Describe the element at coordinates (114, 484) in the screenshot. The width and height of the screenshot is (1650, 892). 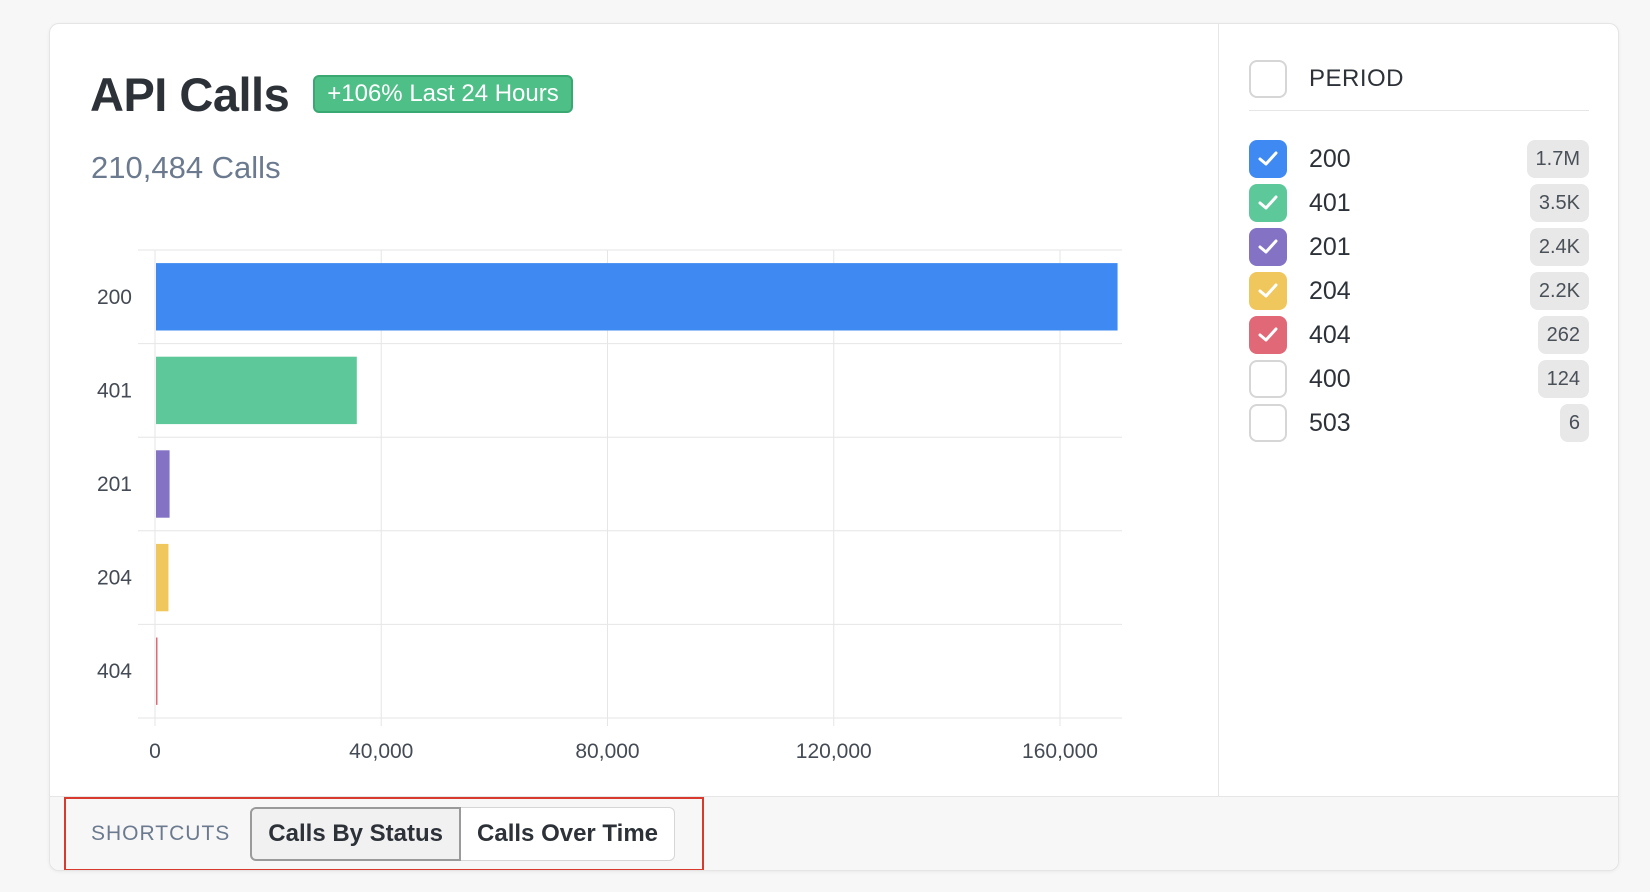
I see `y-tick-label: 201` at that location.